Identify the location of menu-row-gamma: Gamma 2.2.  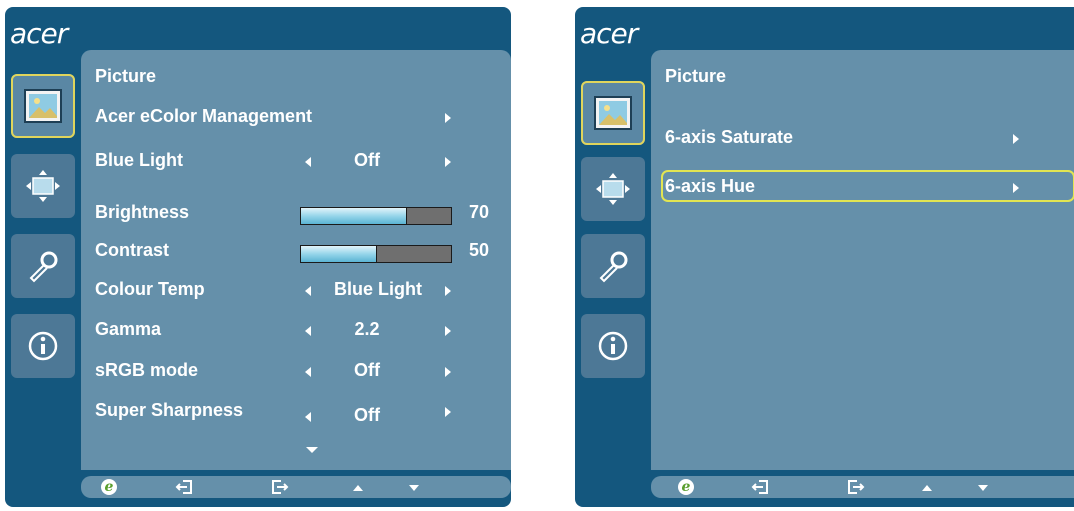
(296, 330).